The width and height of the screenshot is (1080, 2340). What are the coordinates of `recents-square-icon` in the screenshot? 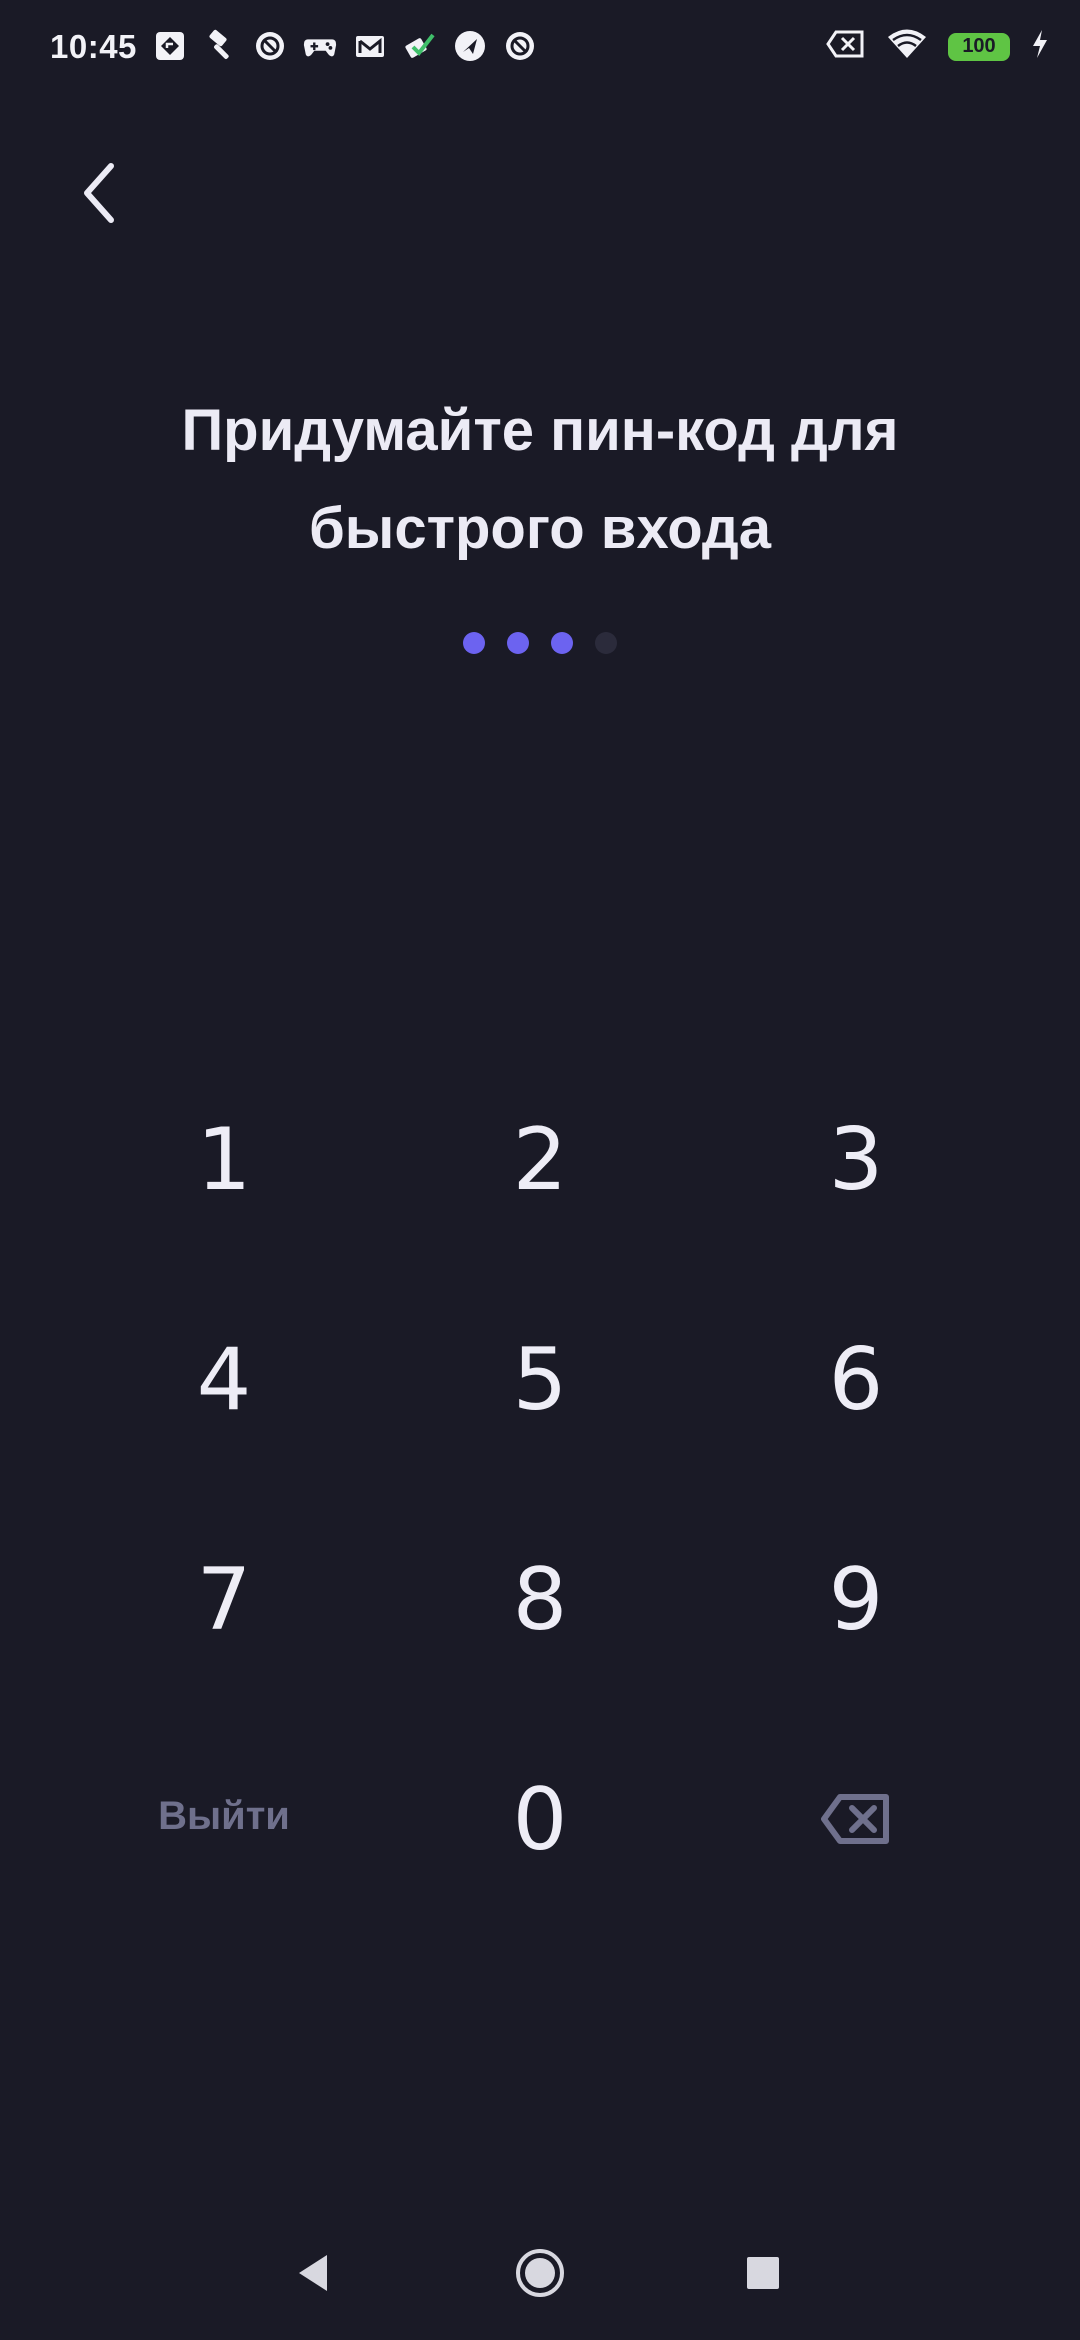 It's located at (763, 2275).